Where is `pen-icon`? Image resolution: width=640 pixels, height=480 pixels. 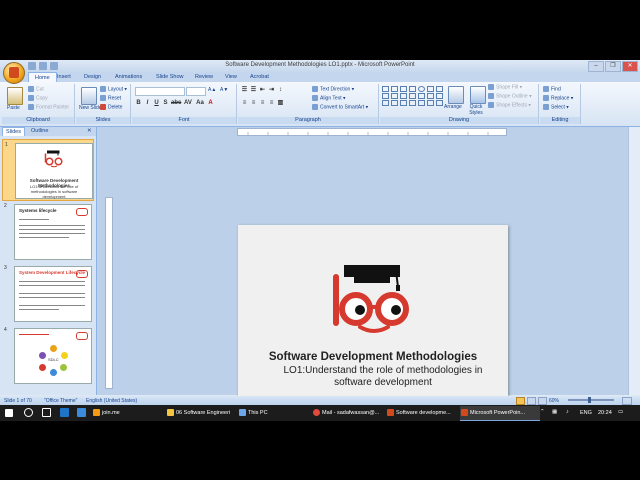 pen-icon is located at coordinates (491, 96).